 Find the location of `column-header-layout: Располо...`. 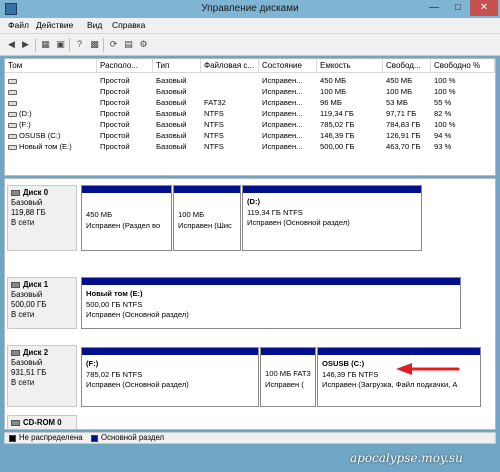

column-header-layout: Располо... is located at coordinates (125, 66).